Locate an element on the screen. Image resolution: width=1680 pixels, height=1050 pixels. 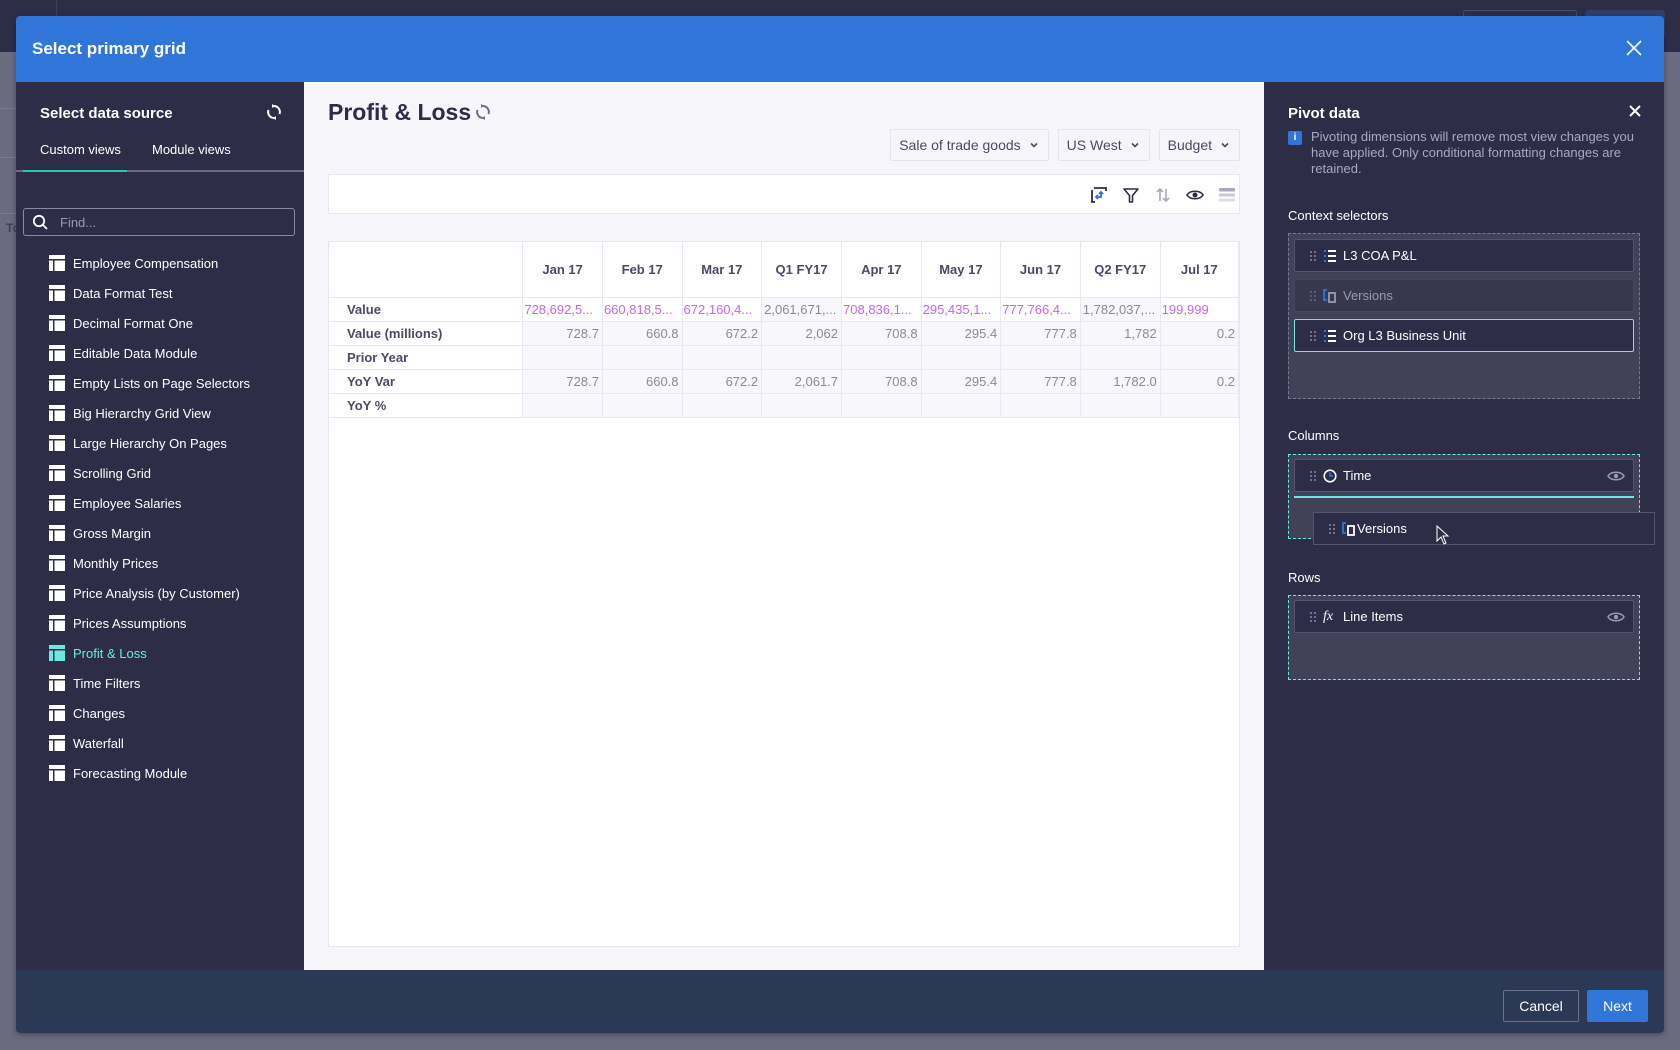
data-source-item: Editable Data Module is located at coordinates (160, 353).